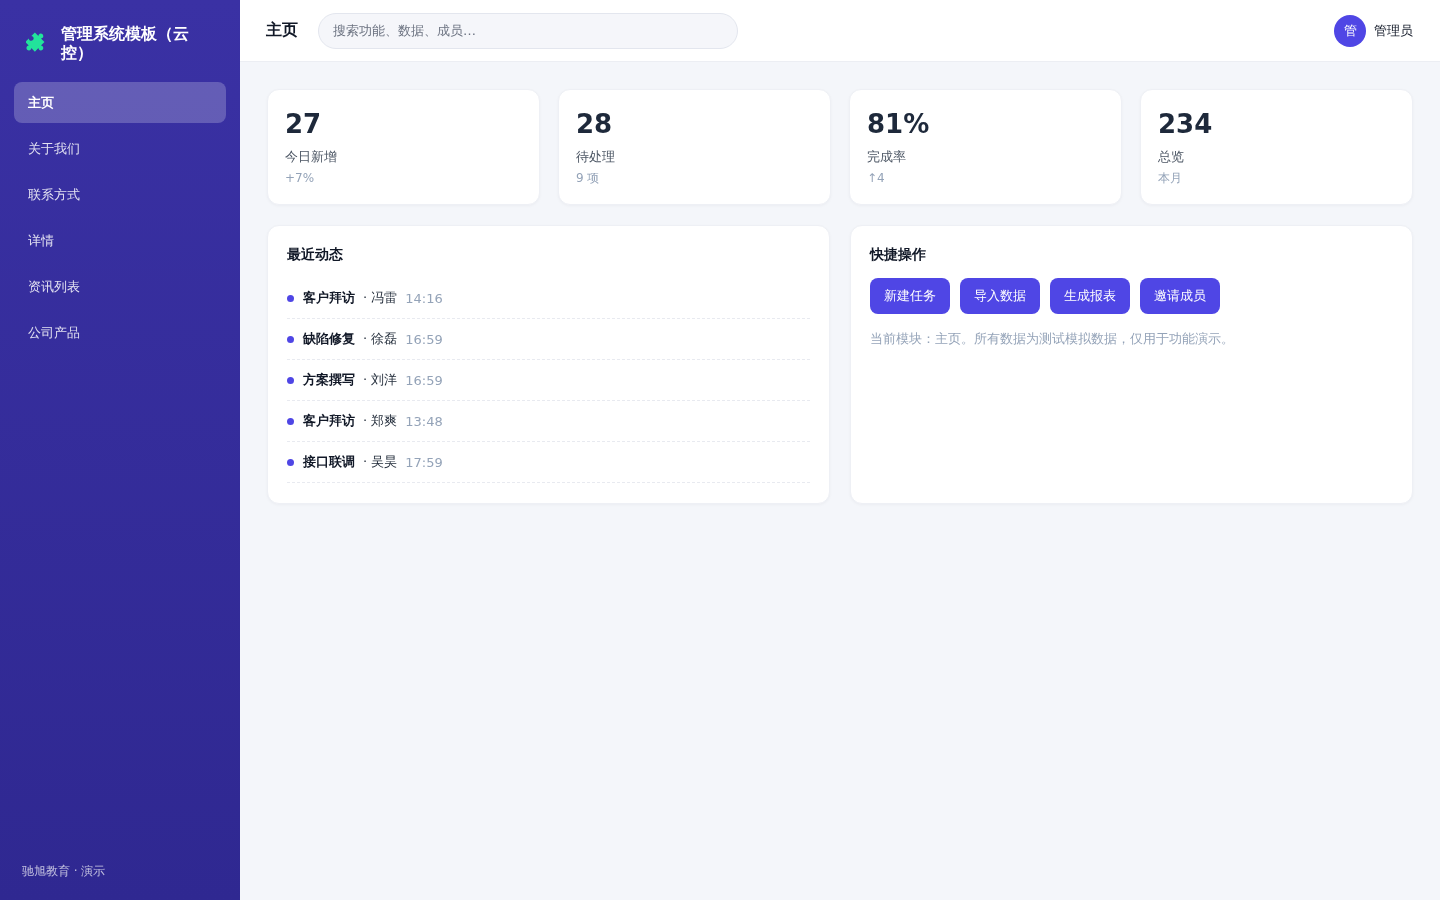  What do you see at coordinates (329, 462) in the screenshot?
I see `activity-title: 接口联调` at bounding box center [329, 462].